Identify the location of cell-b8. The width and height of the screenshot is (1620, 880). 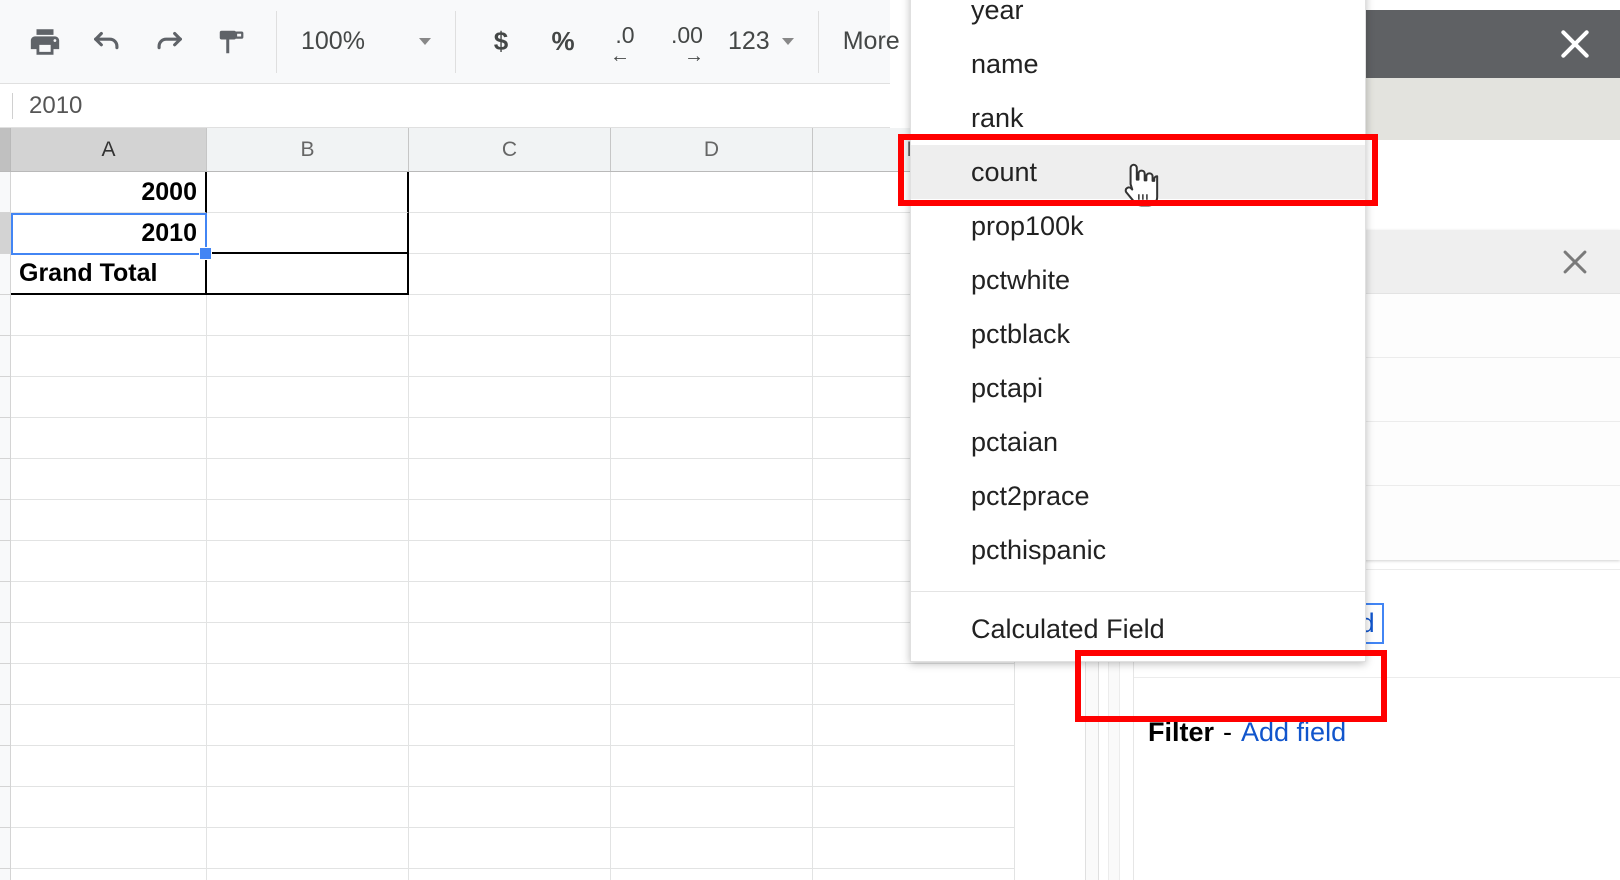
(308, 479).